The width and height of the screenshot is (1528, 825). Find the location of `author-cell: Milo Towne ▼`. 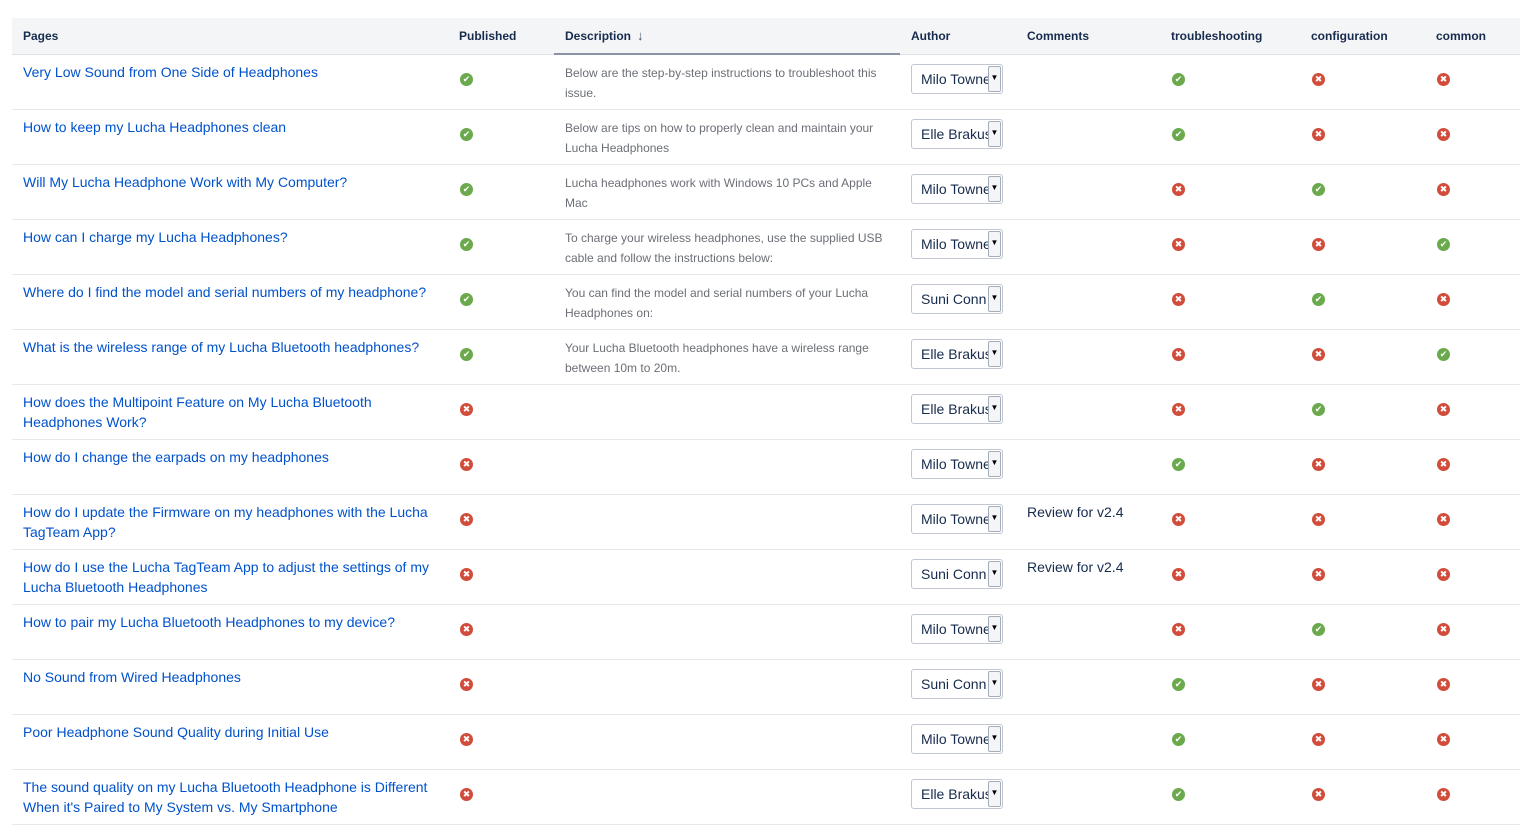

author-cell: Milo Towne ▼ is located at coordinates (958, 246).